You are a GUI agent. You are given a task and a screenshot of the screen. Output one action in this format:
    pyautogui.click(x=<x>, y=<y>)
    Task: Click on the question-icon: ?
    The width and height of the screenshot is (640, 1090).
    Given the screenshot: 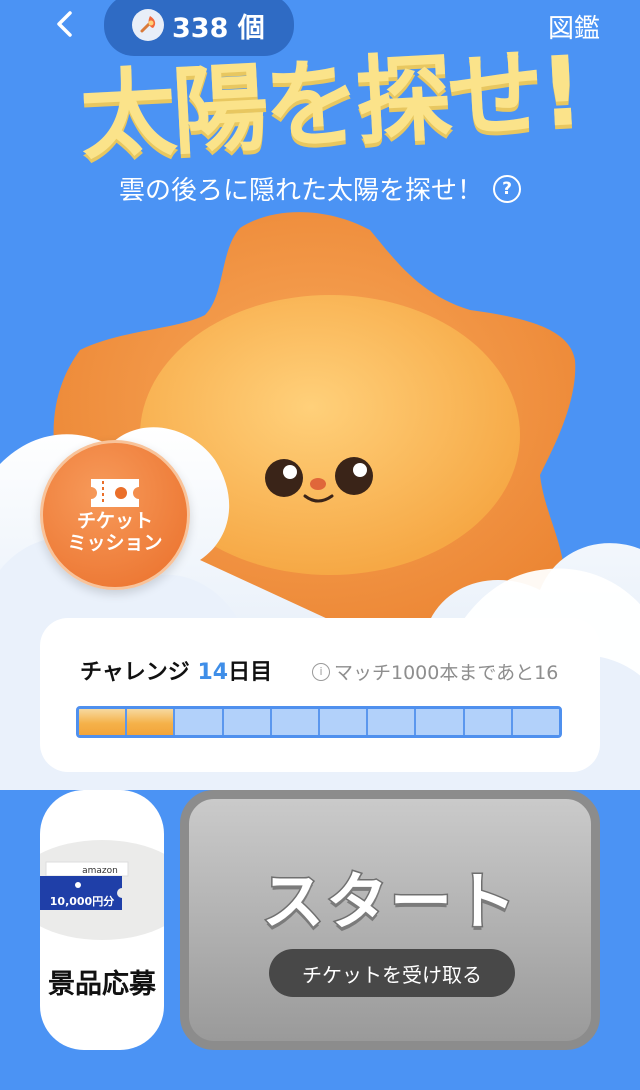 What is the action you would take?
    pyautogui.click(x=507, y=188)
    